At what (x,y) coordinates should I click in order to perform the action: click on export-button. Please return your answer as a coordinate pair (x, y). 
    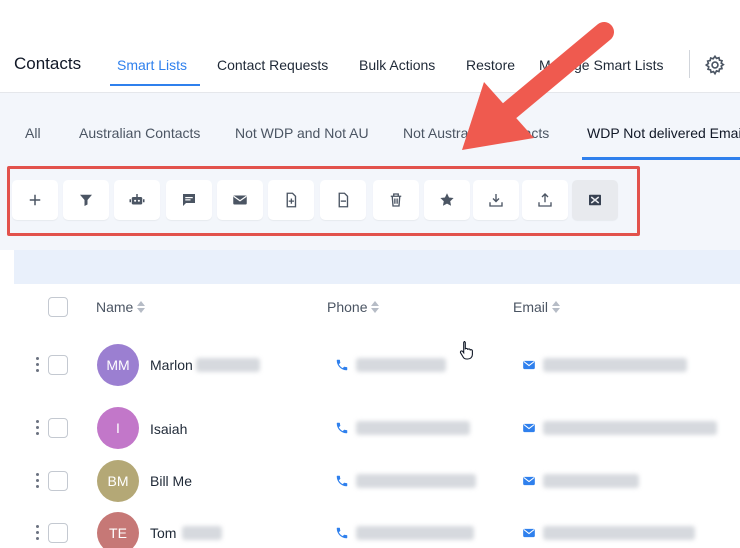
    Looking at the image, I should click on (545, 200).